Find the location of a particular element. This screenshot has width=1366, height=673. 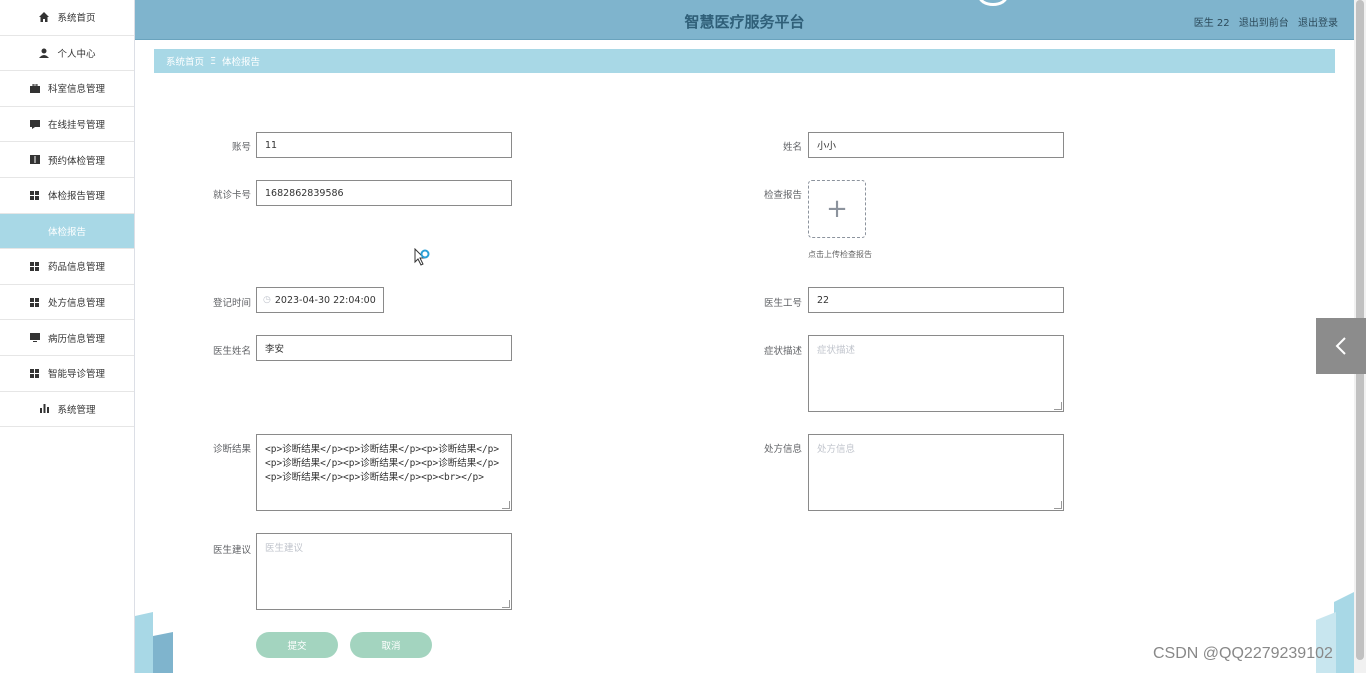

sidebar-item: 预约体检管理 is located at coordinates (67, 160).